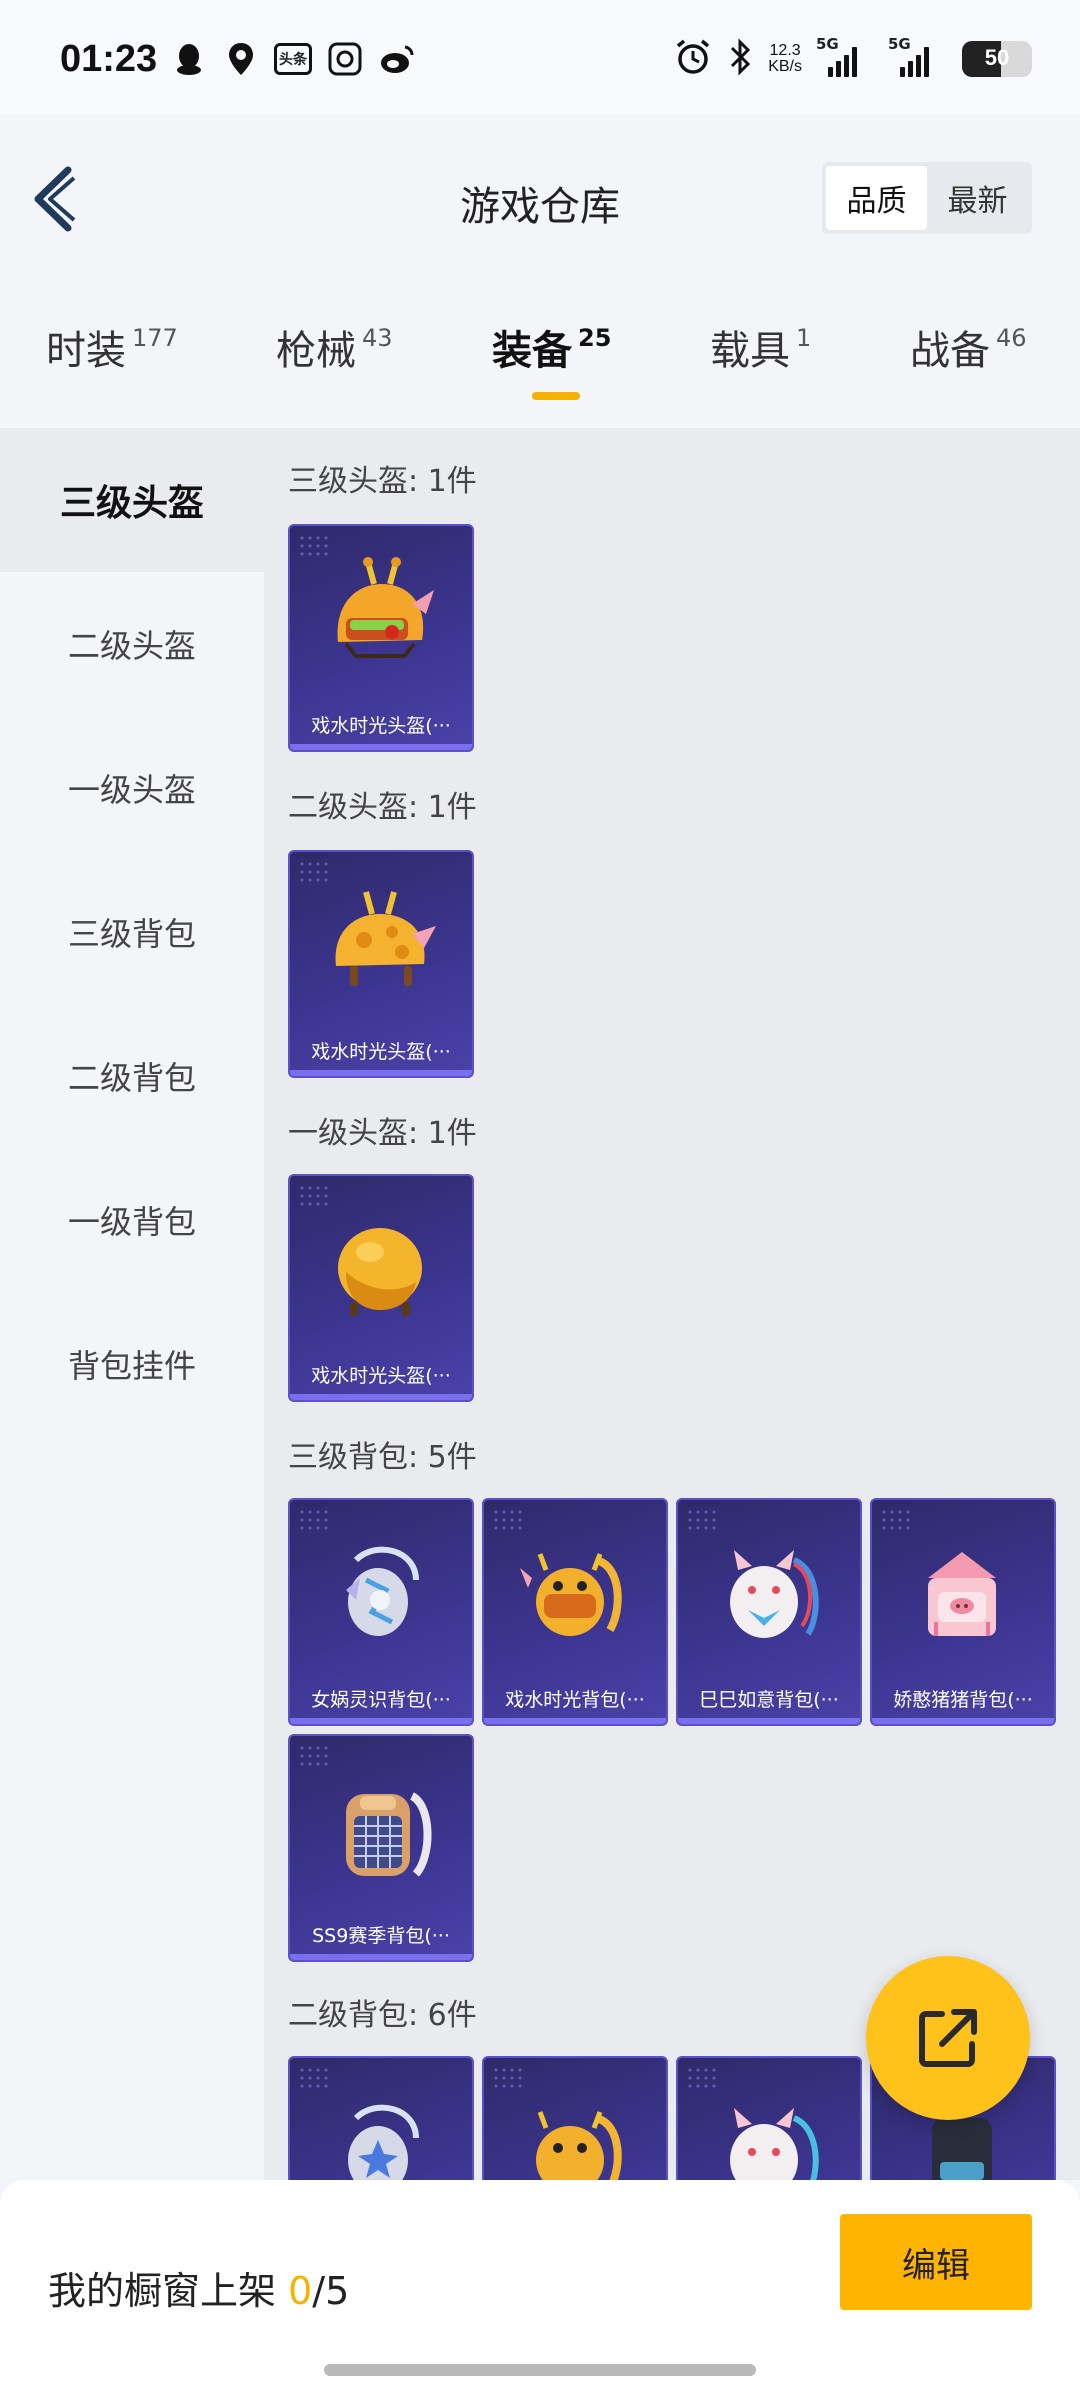 The width and height of the screenshot is (1080, 2400). I want to click on item-name: SS9赛季背包(···, so click(381, 1936).